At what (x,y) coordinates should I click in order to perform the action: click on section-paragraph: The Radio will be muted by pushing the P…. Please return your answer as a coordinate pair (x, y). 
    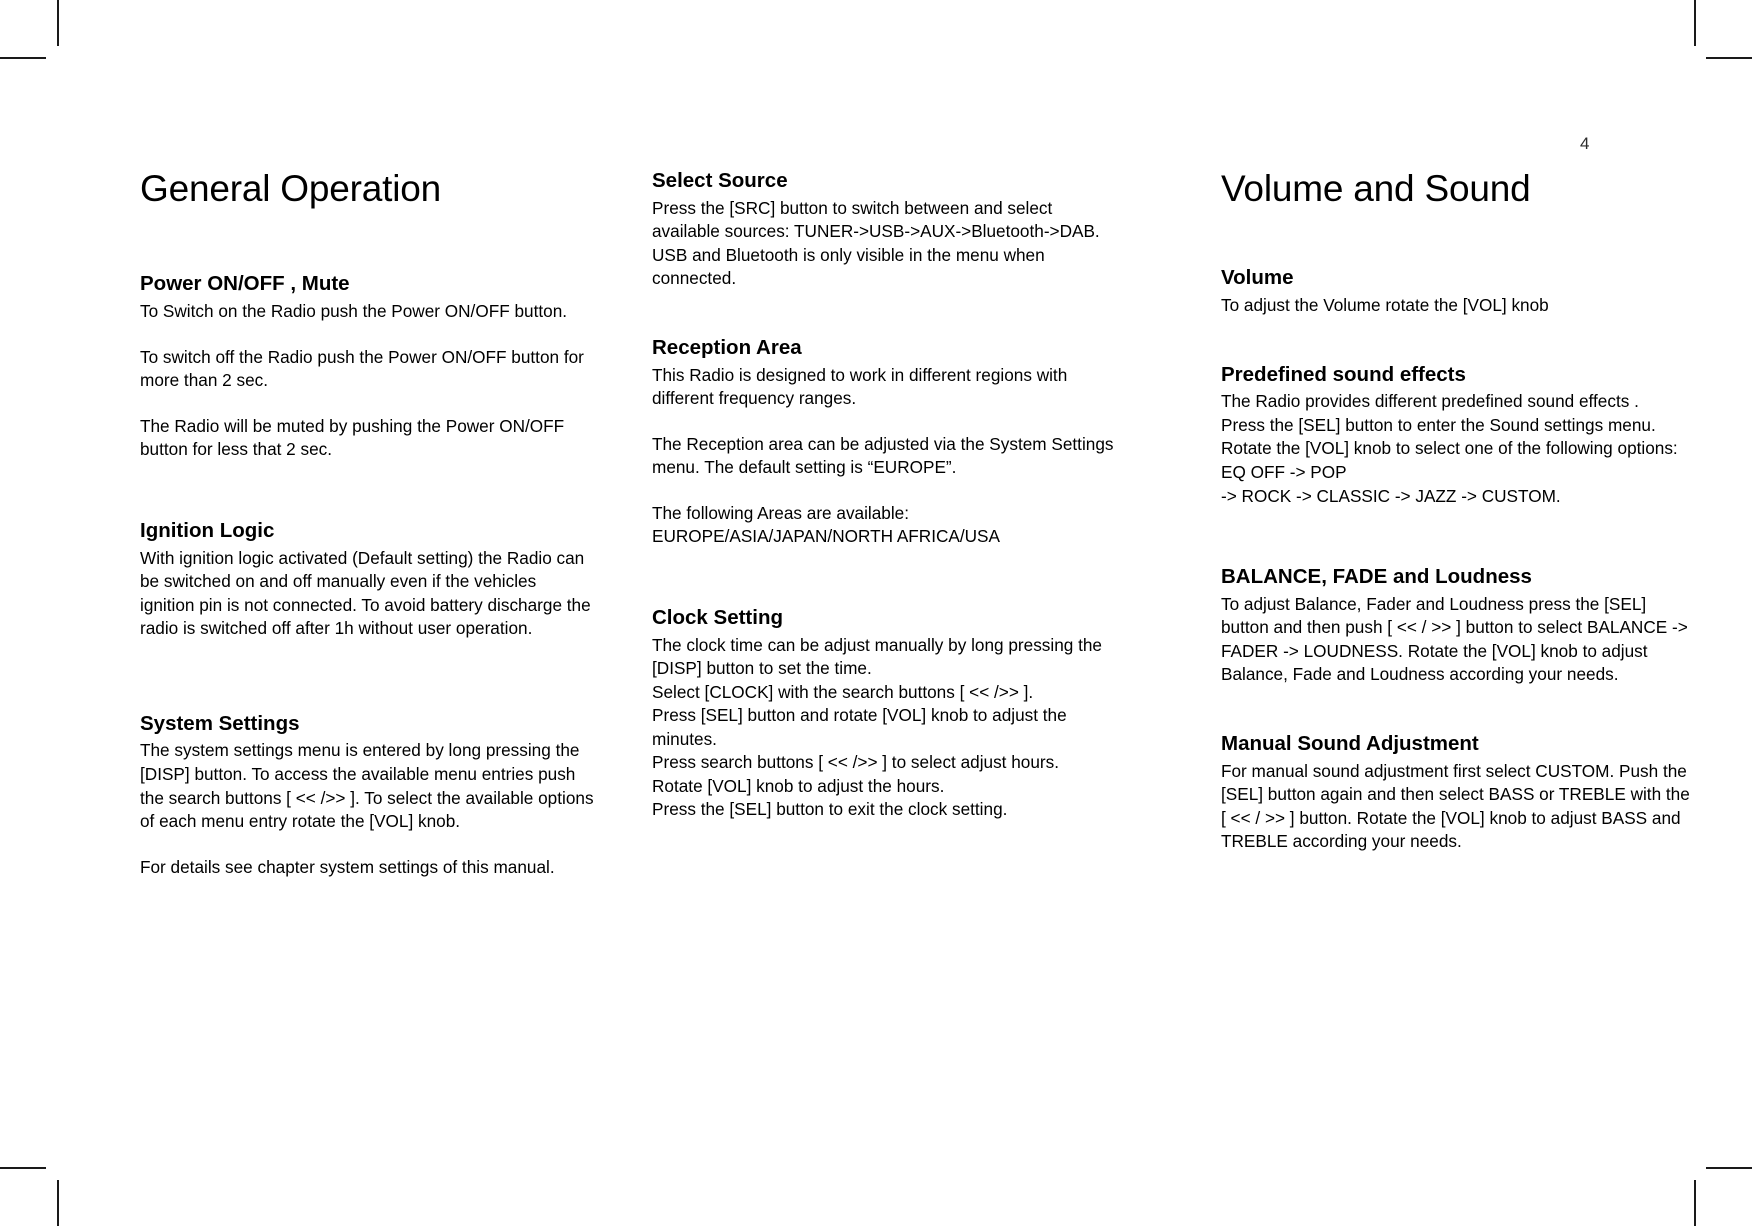
    Looking at the image, I should click on (352, 437).